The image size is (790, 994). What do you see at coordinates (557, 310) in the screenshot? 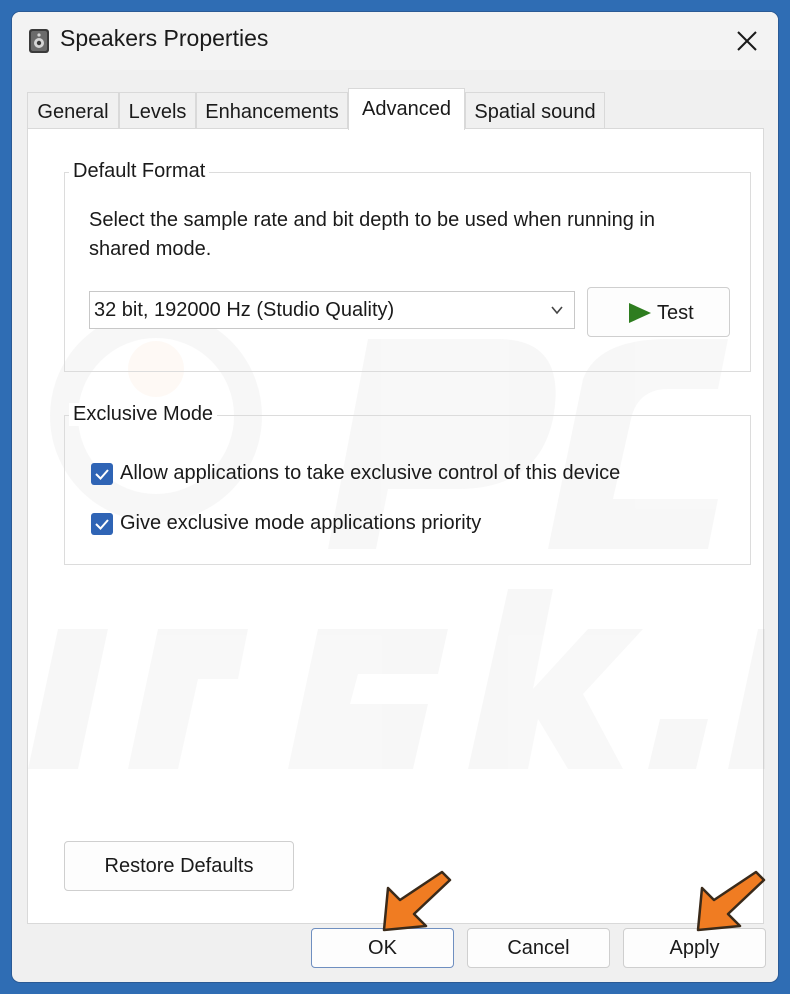
I see `chevron-down-icon` at bounding box center [557, 310].